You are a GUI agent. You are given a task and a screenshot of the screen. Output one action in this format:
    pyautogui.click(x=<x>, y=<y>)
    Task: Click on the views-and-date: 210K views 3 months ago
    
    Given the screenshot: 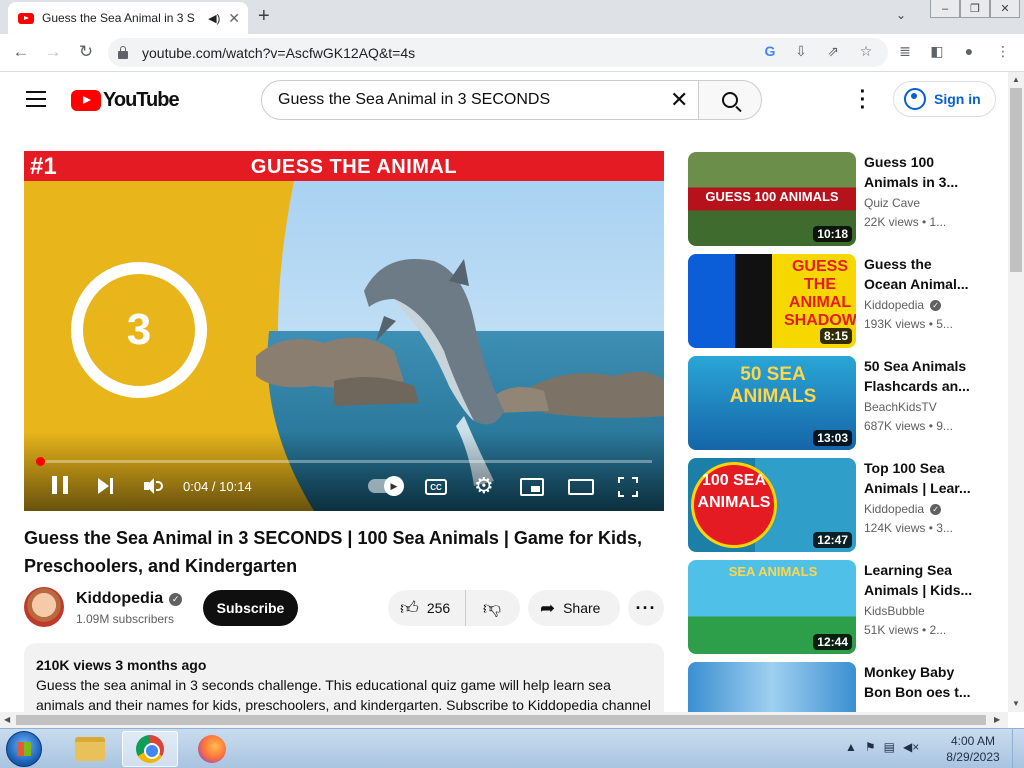 What is the action you would take?
    pyautogui.click(x=121, y=665)
    